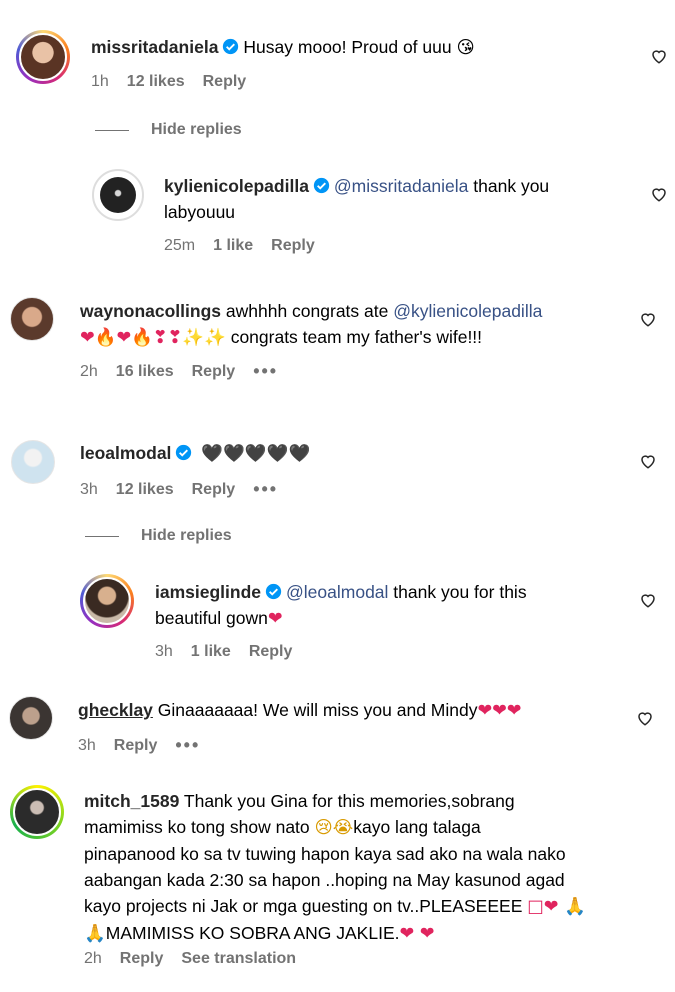  What do you see at coordinates (465, 48) in the screenshot?
I see `kiss-emoji-icon: 😘` at bounding box center [465, 48].